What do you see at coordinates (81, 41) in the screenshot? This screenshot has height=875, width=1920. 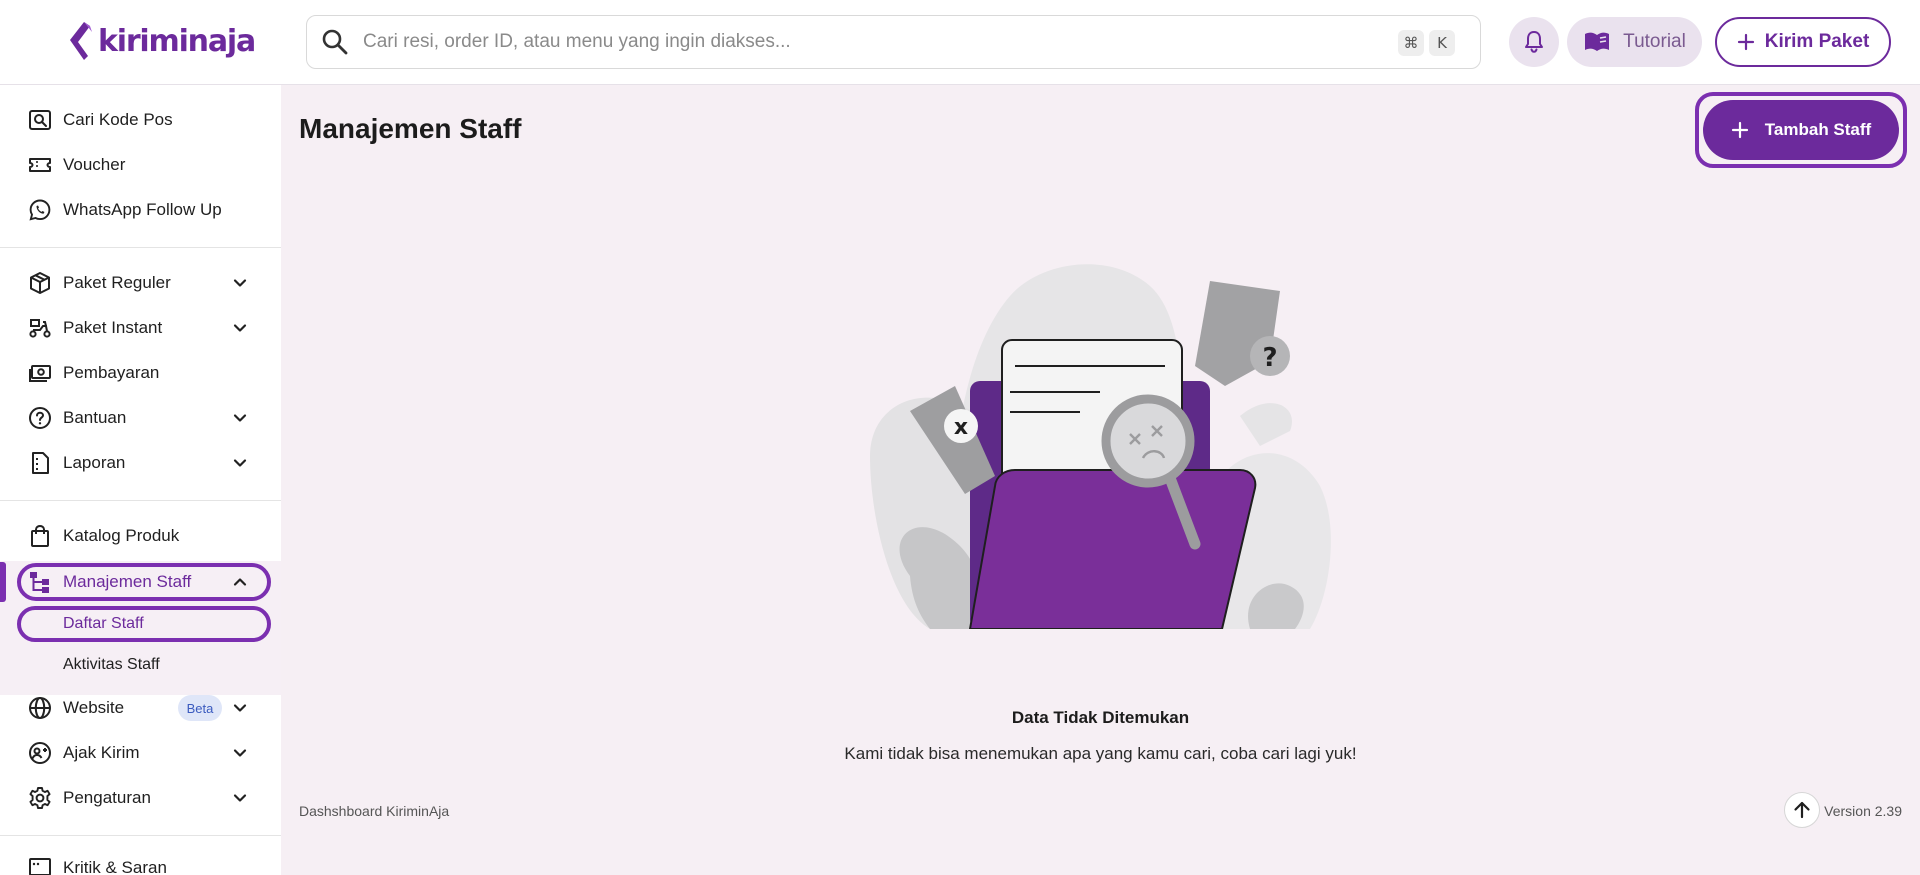 I see `kiriminaja-logo-icon` at bounding box center [81, 41].